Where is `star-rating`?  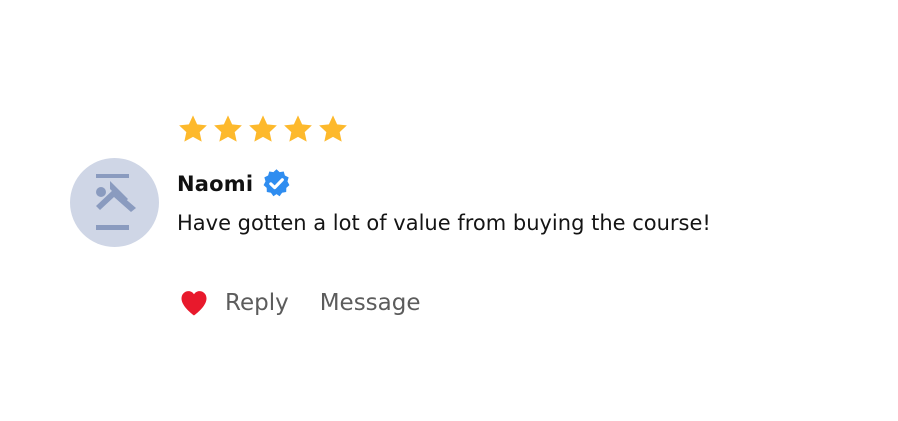
star-rating is located at coordinates (263, 129).